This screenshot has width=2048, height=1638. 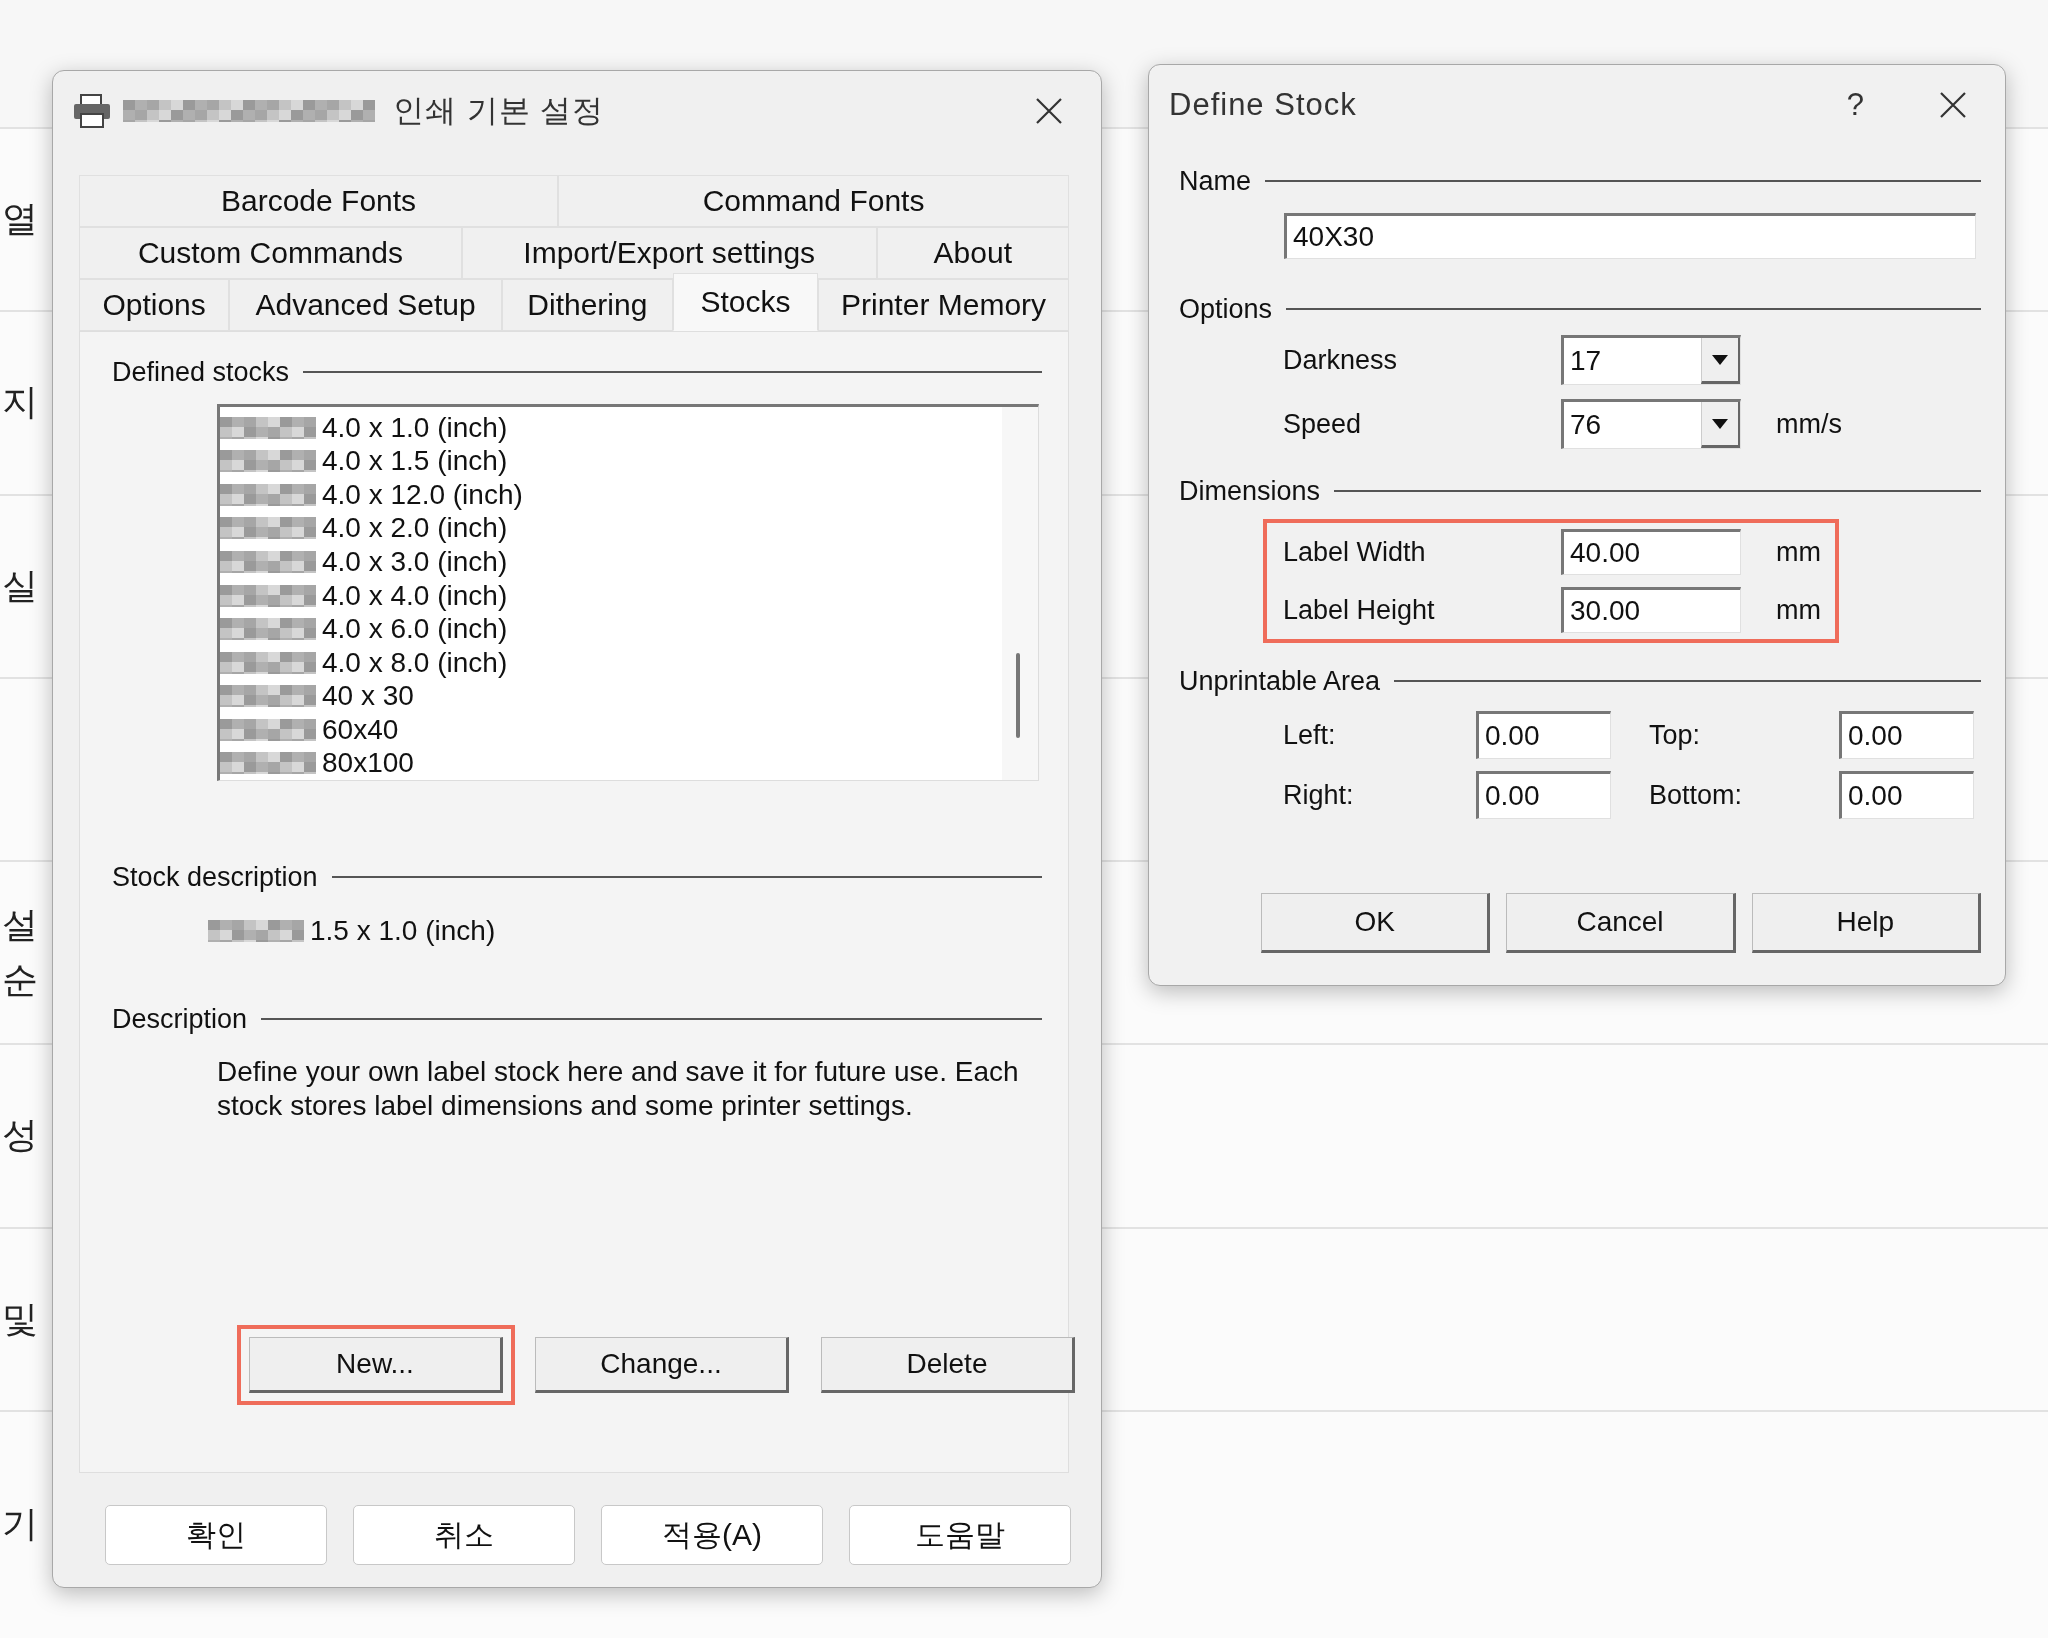 I want to click on background-text: 기, so click(x=20, y=1524).